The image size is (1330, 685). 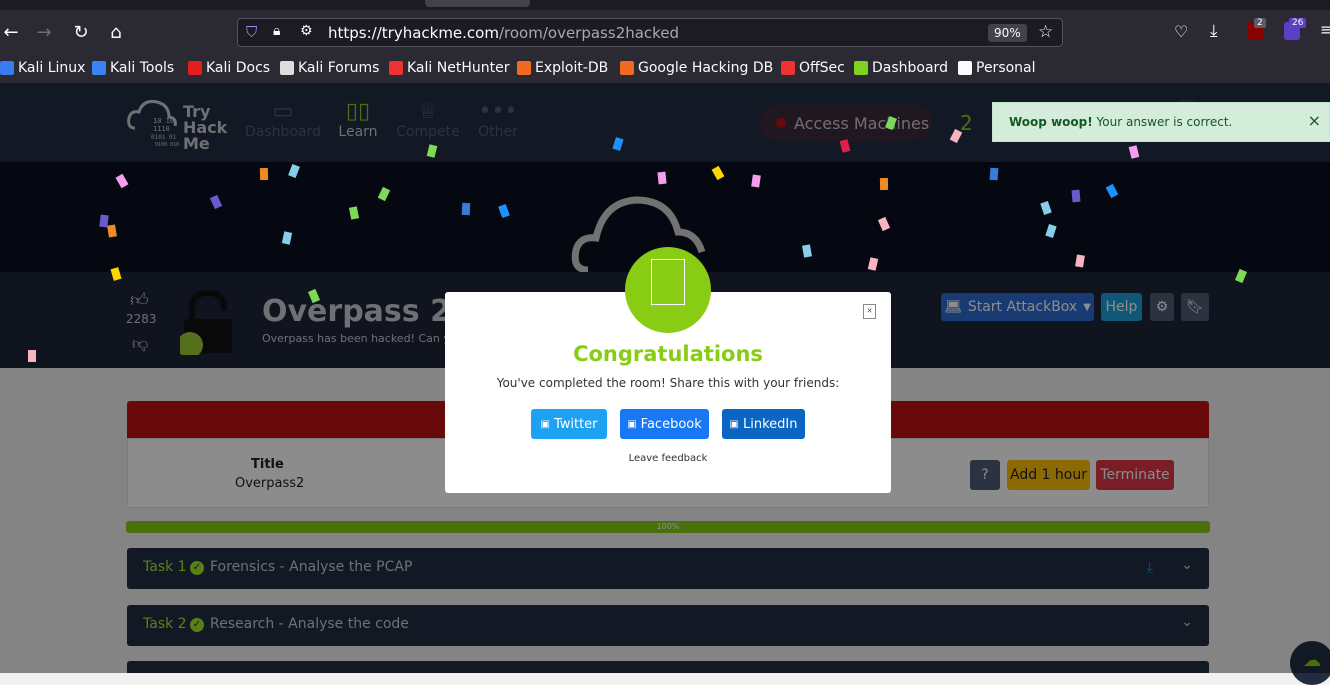 I want to click on tab-strip, so click(x=665, y=5).